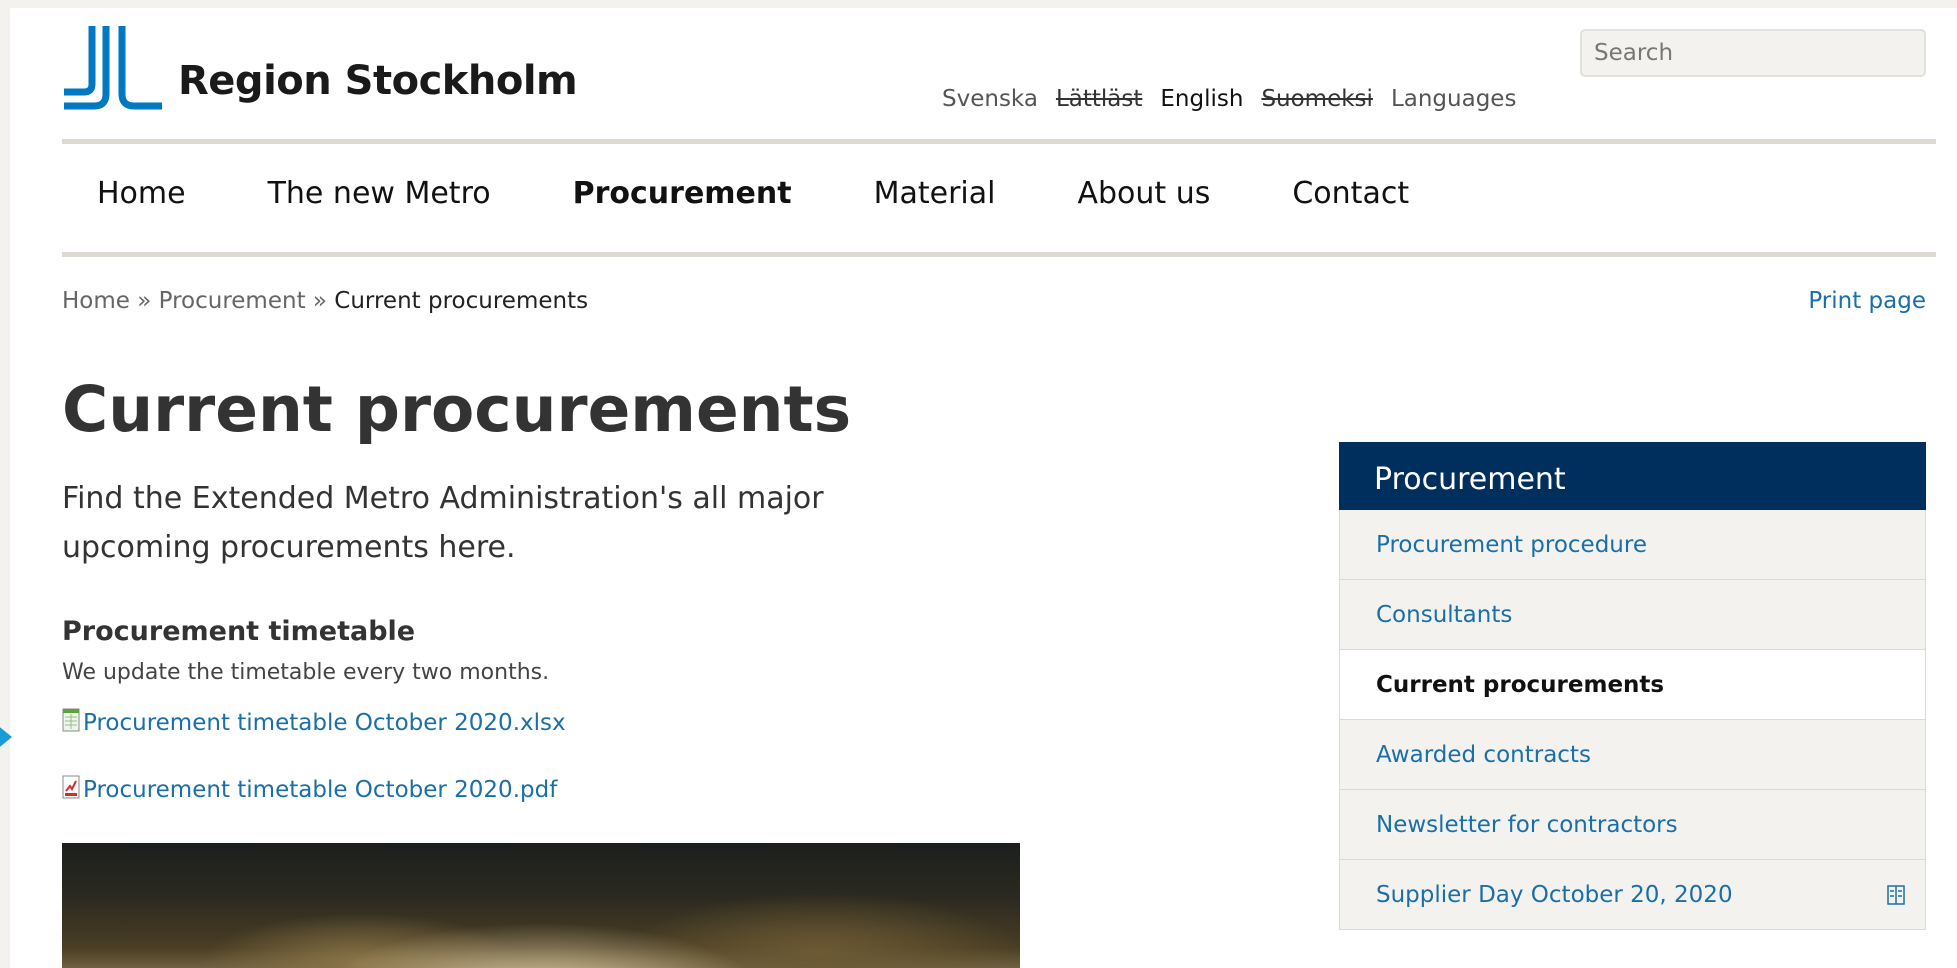  I want to click on pointer-marker, so click(6, 737).